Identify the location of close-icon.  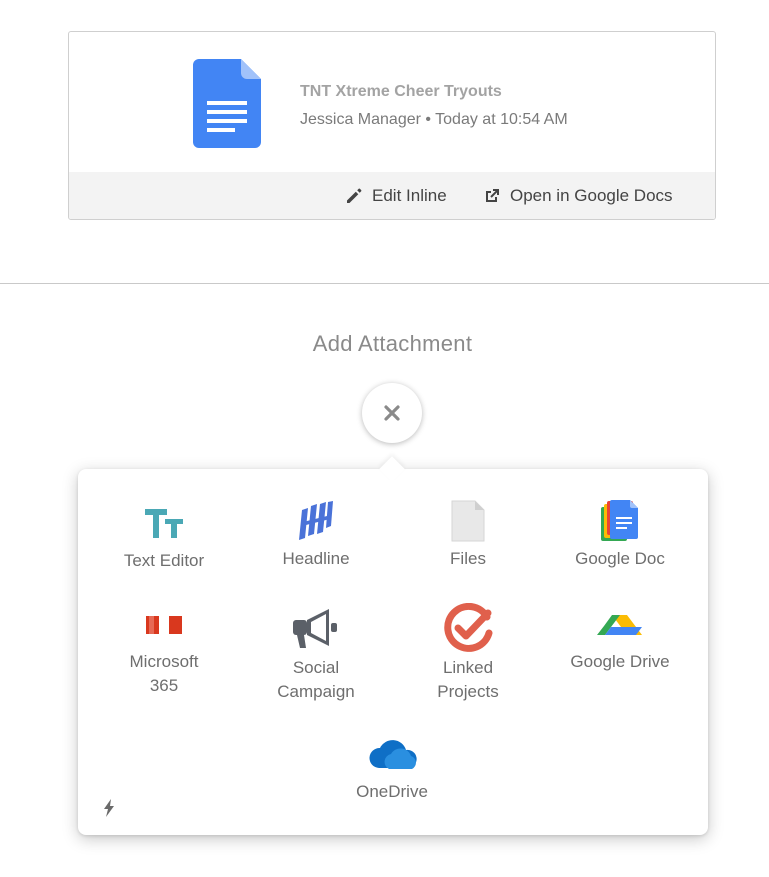
(392, 413).